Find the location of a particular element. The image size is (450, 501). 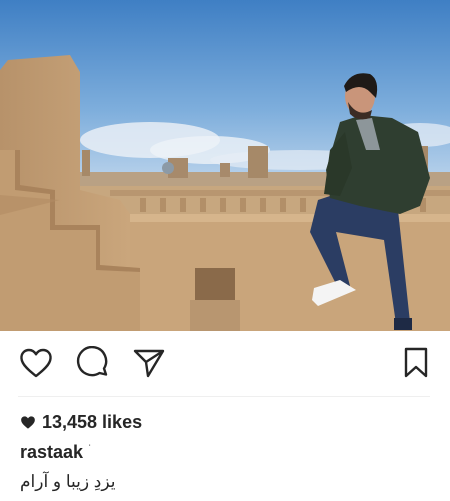

username-row: rastaak ˈ is located at coordinates (55, 452).